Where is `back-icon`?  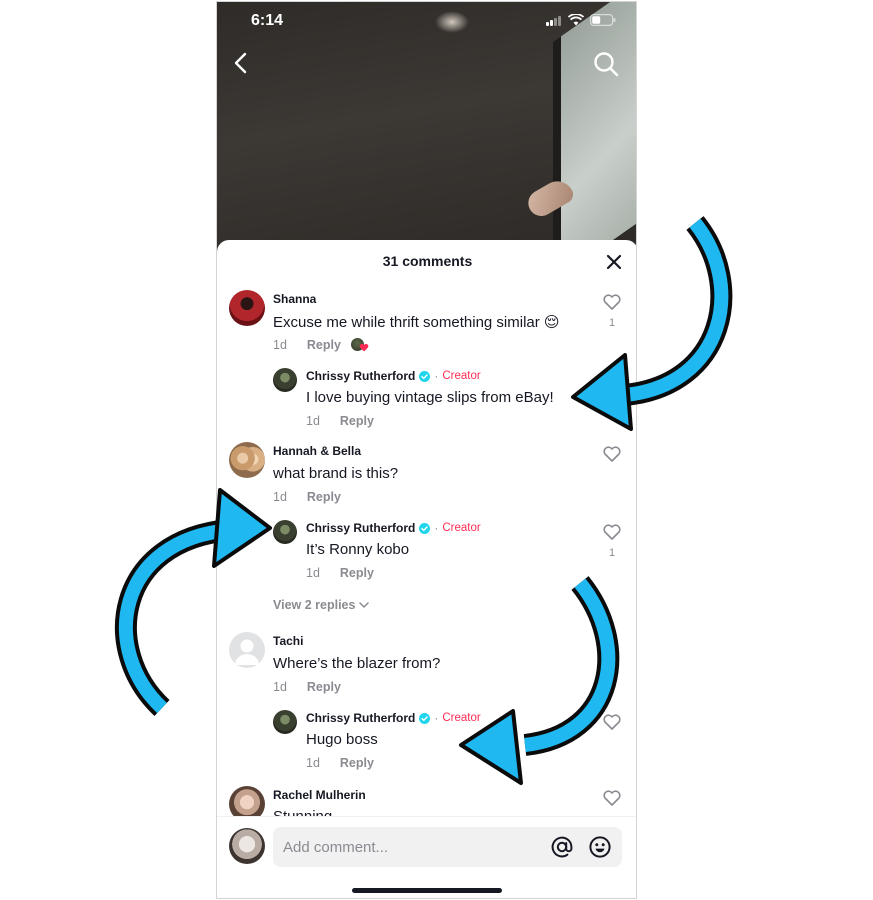
back-icon is located at coordinates (242, 63).